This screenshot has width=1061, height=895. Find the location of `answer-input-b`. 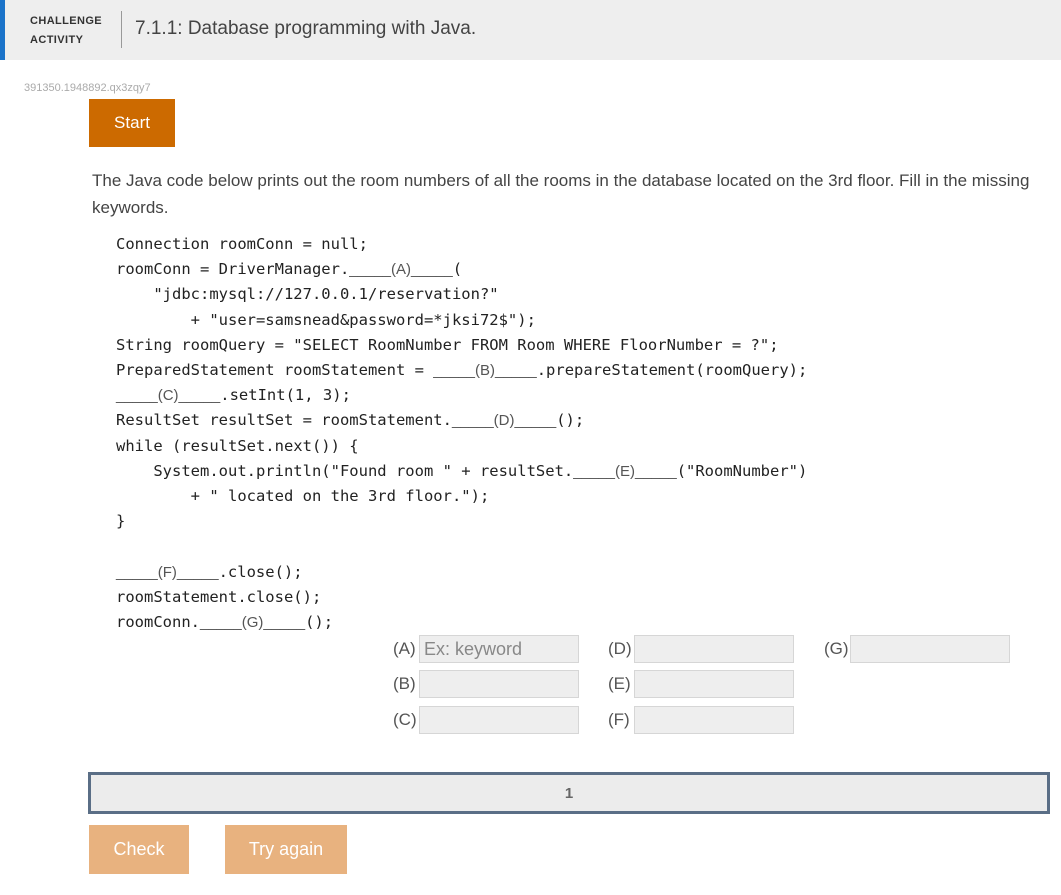

answer-input-b is located at coordinates (499, 684).